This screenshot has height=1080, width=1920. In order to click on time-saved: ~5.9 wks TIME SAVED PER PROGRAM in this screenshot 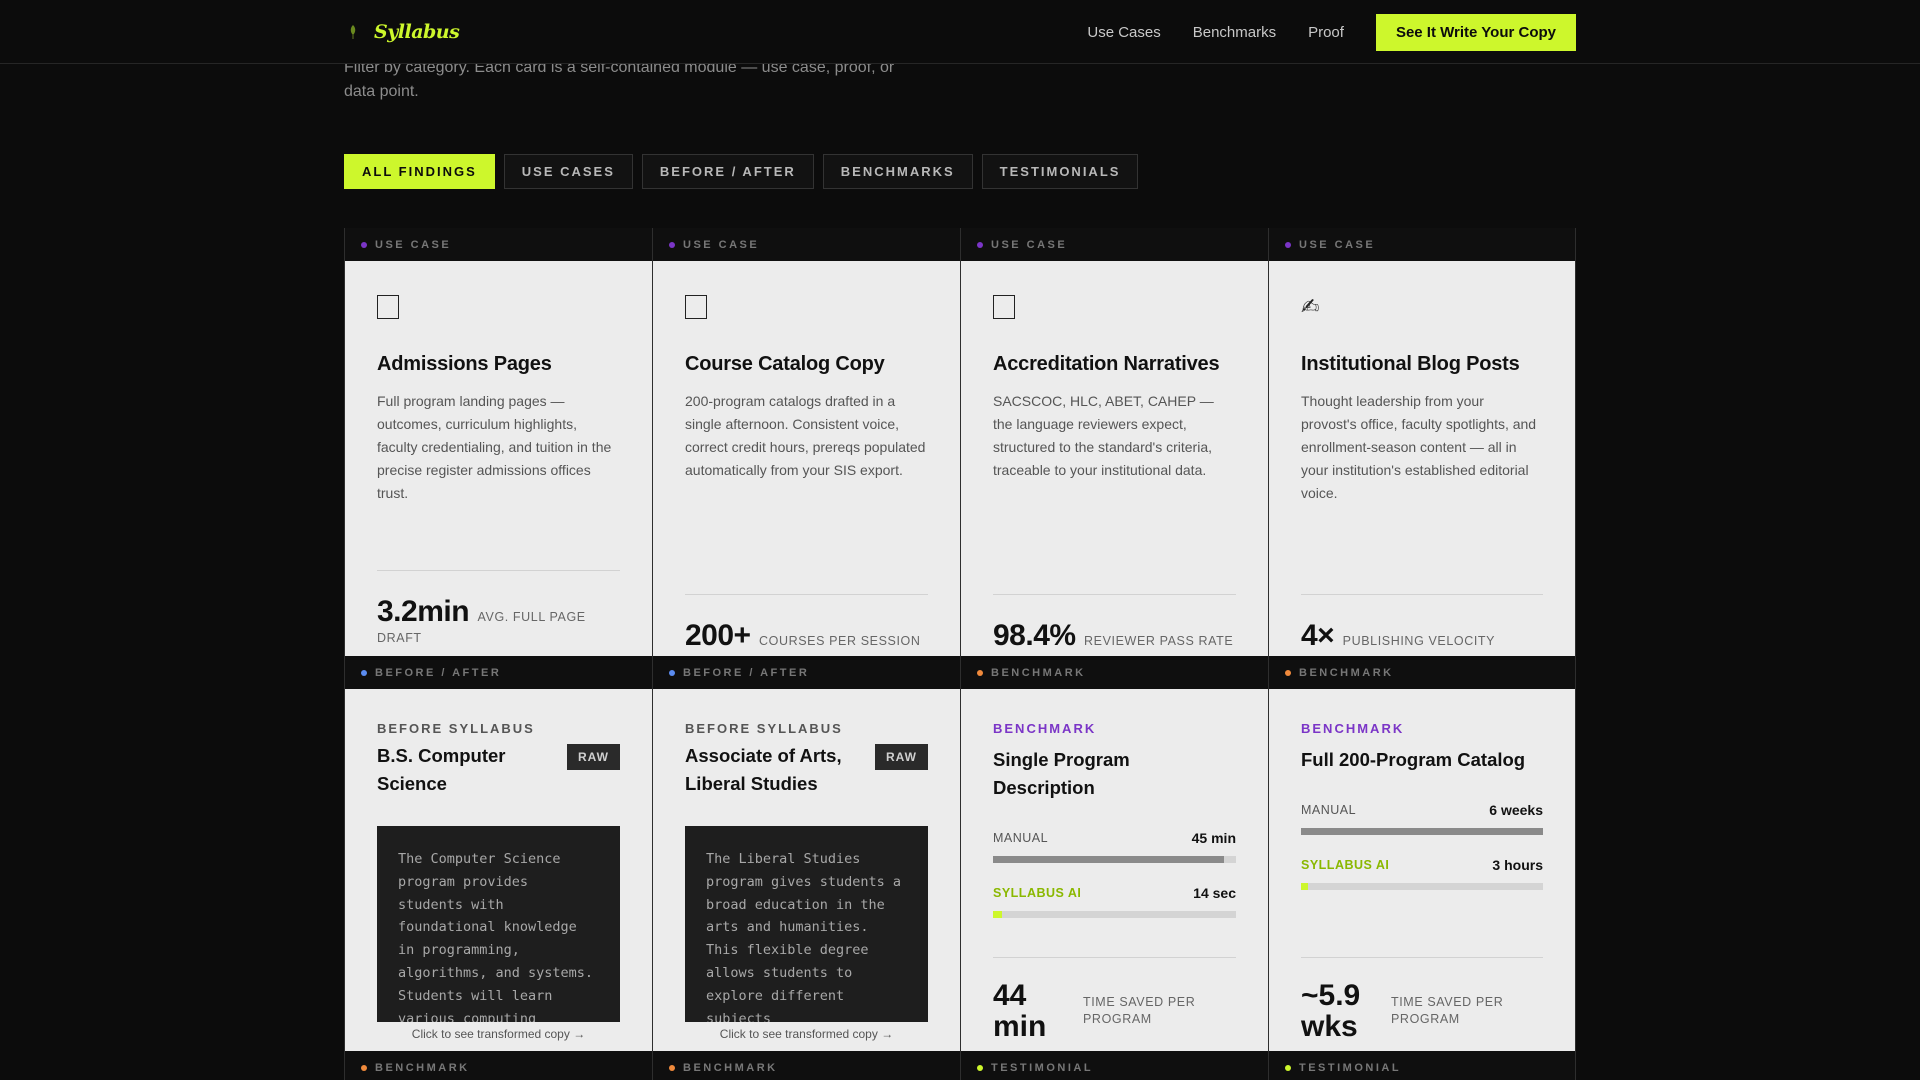, I will do `click(1422, 1004)`.